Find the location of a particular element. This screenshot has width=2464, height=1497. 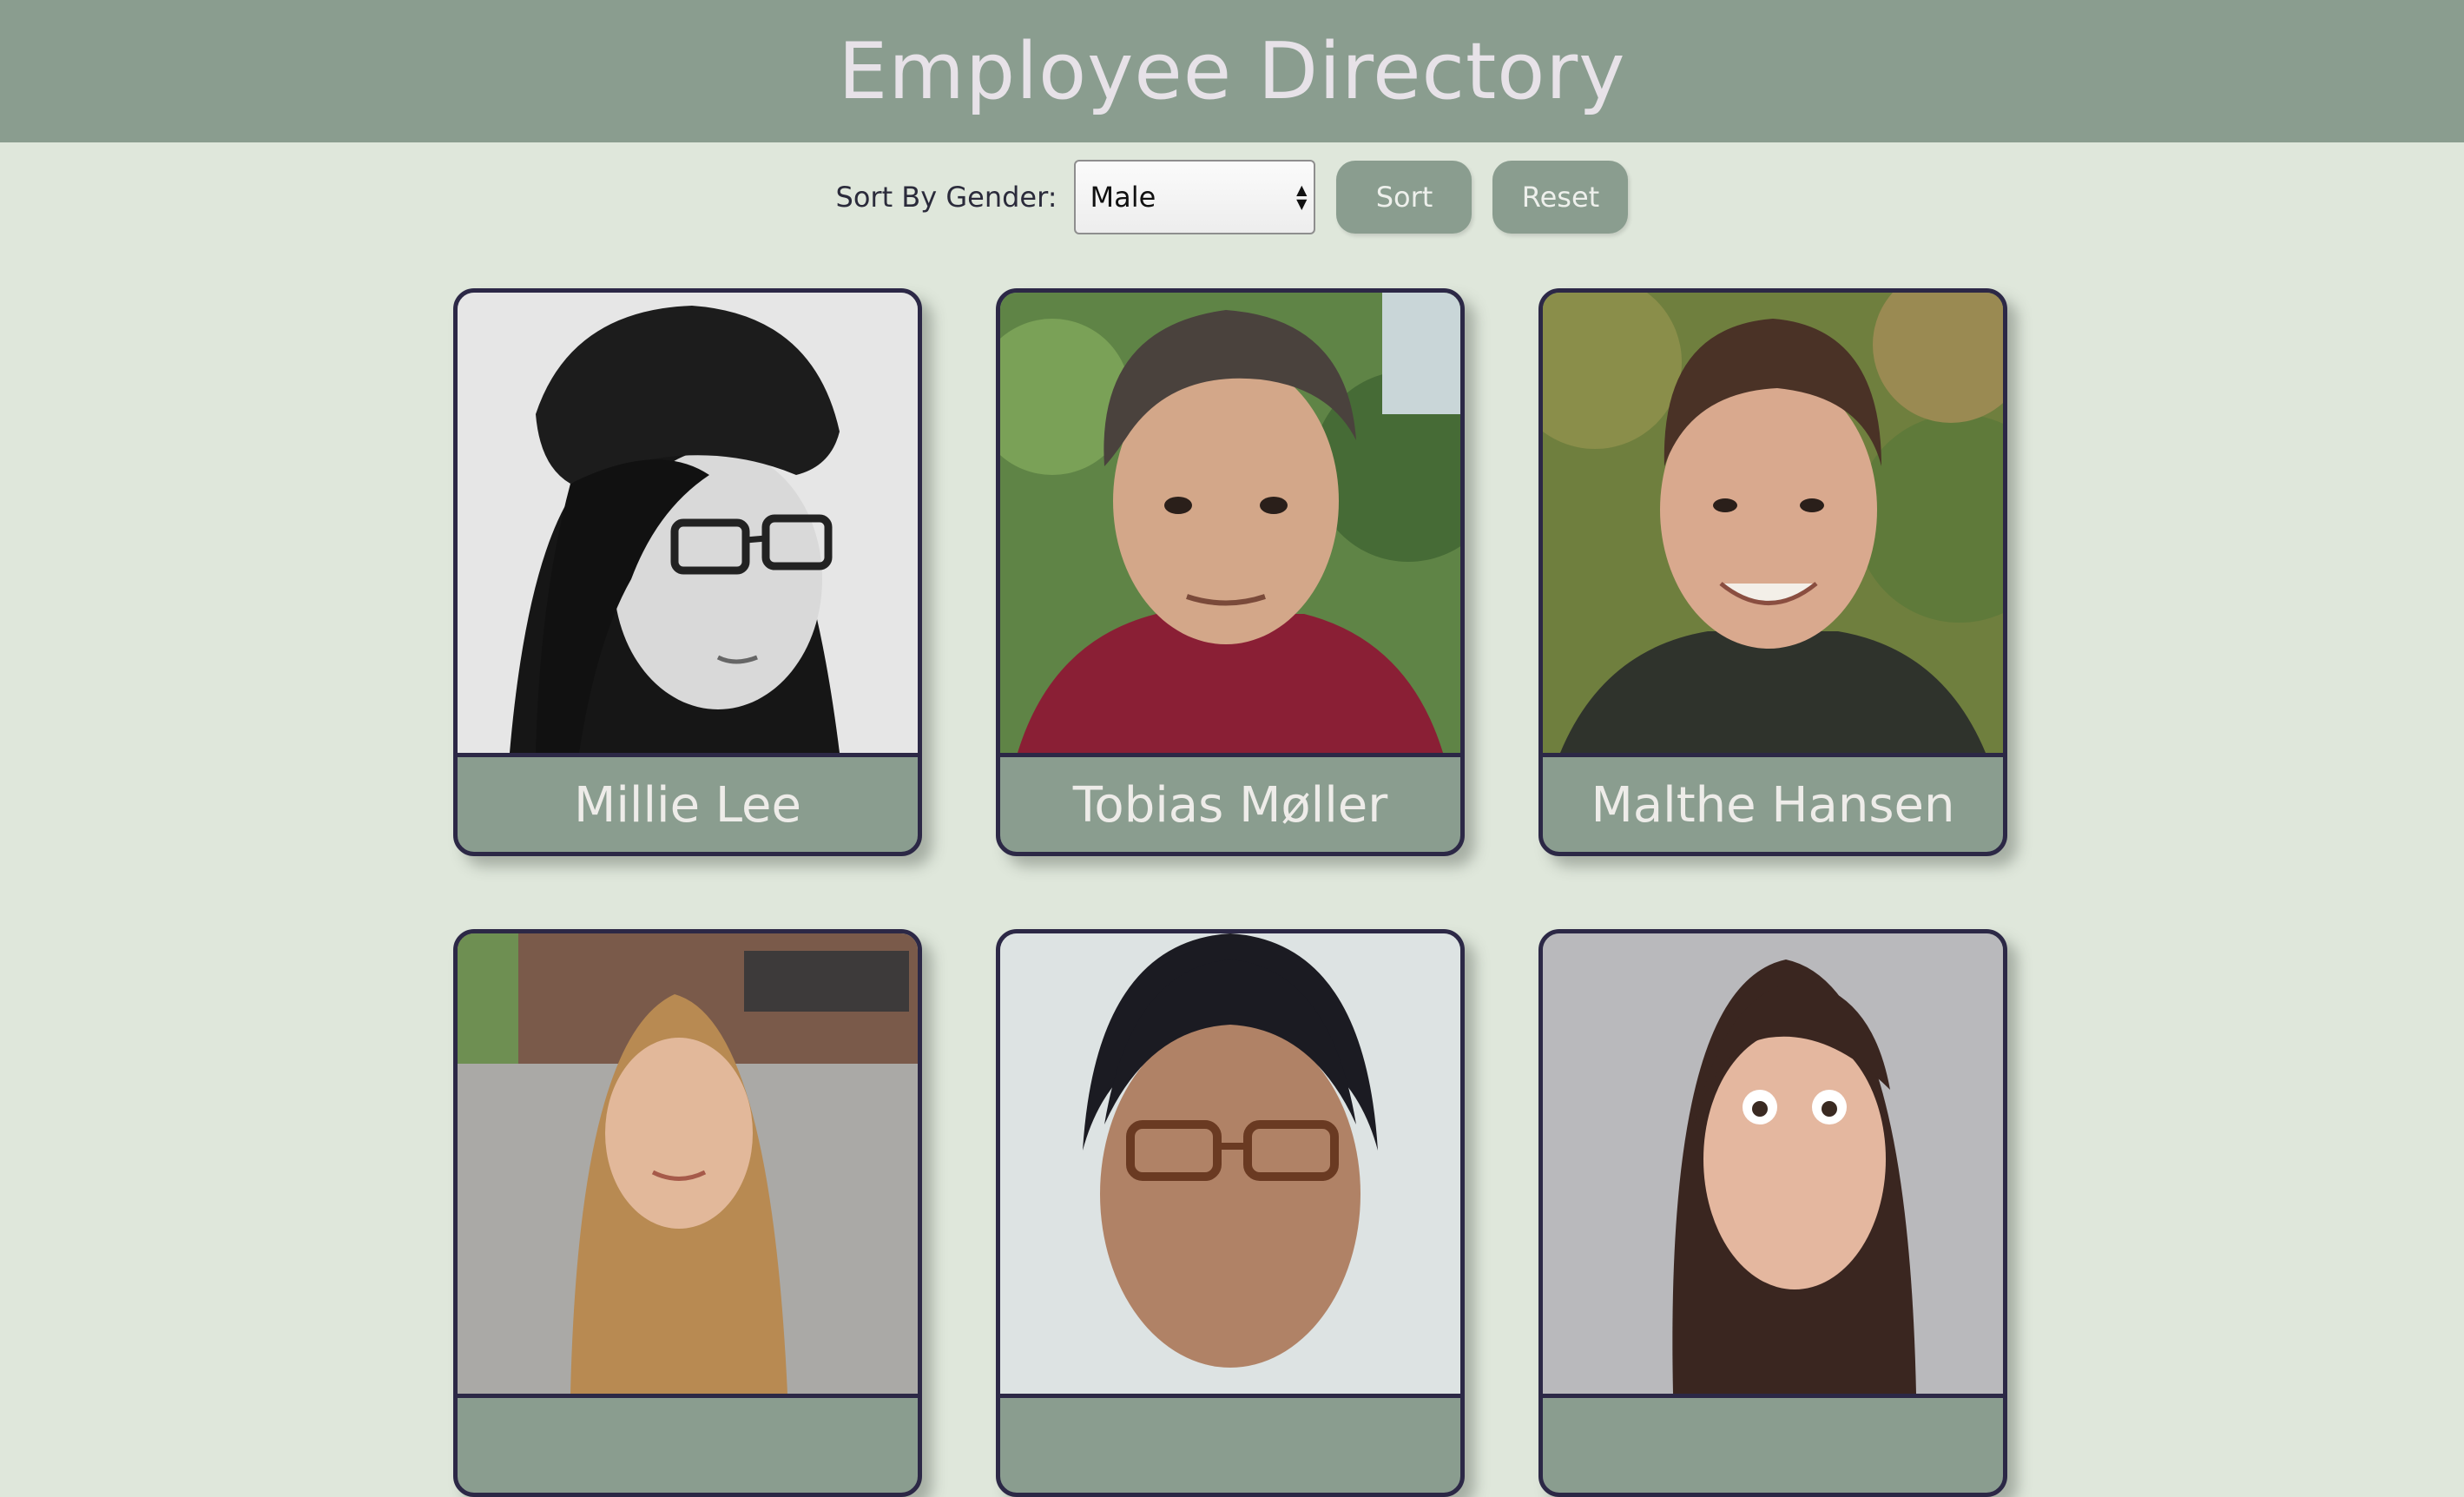

sort-button: Sort is located at coordinates (1404, 197).